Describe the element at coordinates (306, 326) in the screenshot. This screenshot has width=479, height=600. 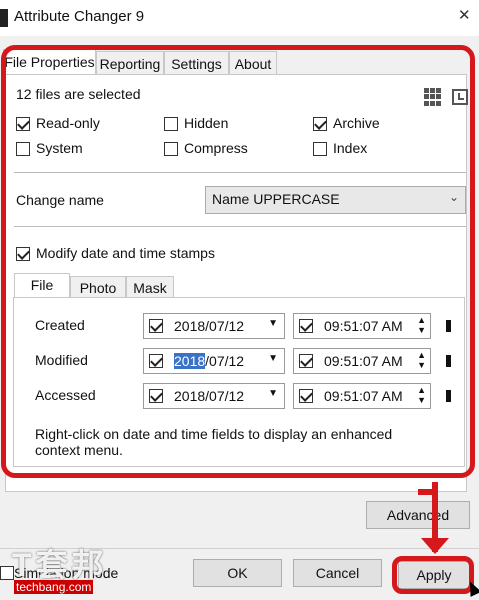
I see `created-time-checkbox` at that location.